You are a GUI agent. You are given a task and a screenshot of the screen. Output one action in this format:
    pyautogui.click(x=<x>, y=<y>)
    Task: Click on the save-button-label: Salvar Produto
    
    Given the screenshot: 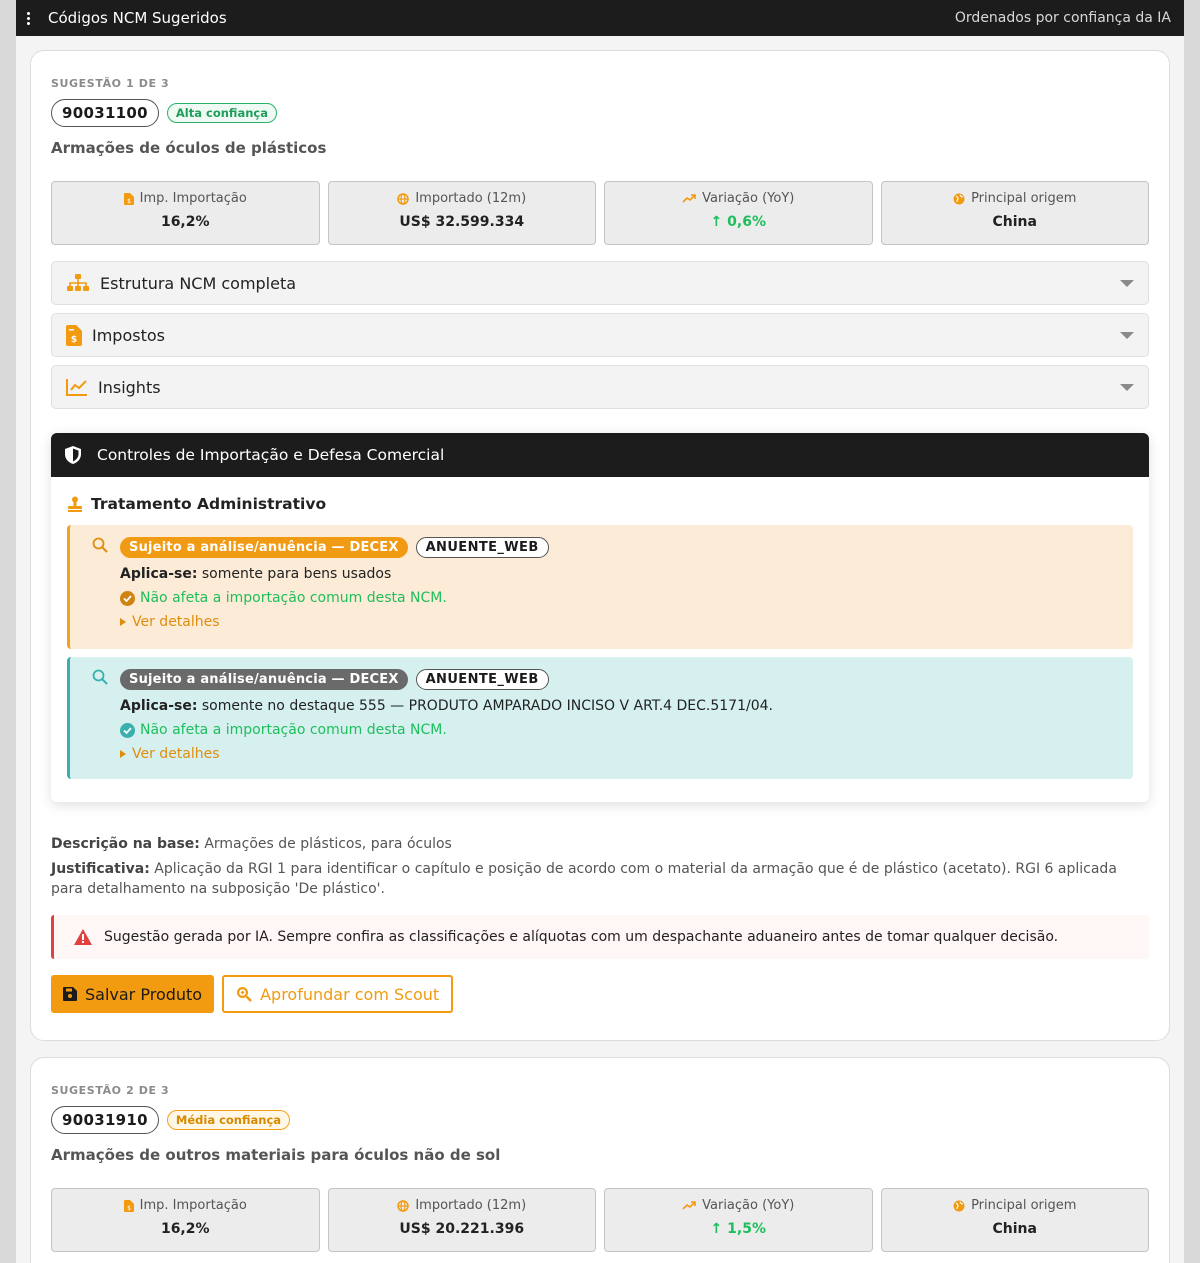 What is the action you would take?
    pyautogui.click(x=144, y=994)
    